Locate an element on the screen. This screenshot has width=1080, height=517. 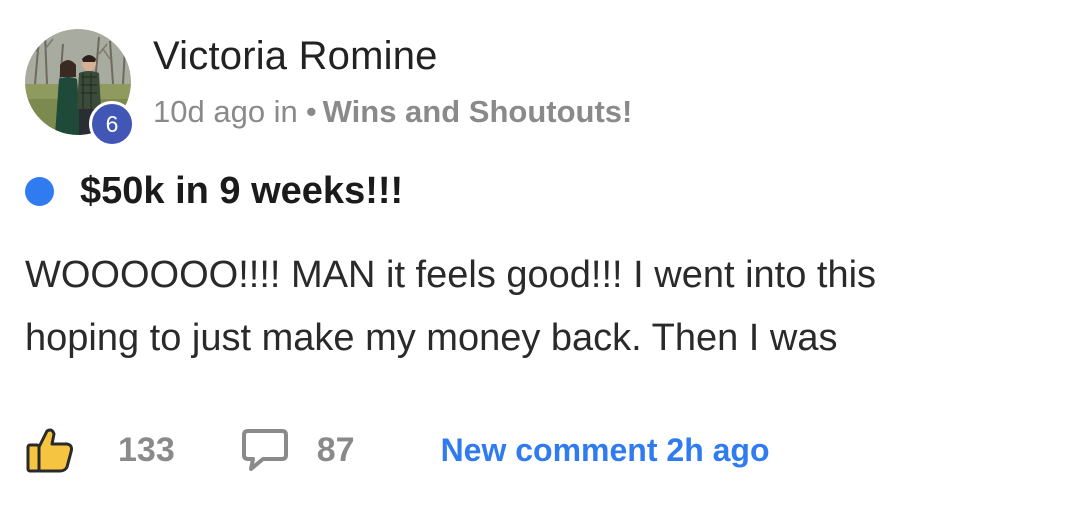
post-title-row: $50k in 9 weeks!!! is located at coordinates (214, 191).